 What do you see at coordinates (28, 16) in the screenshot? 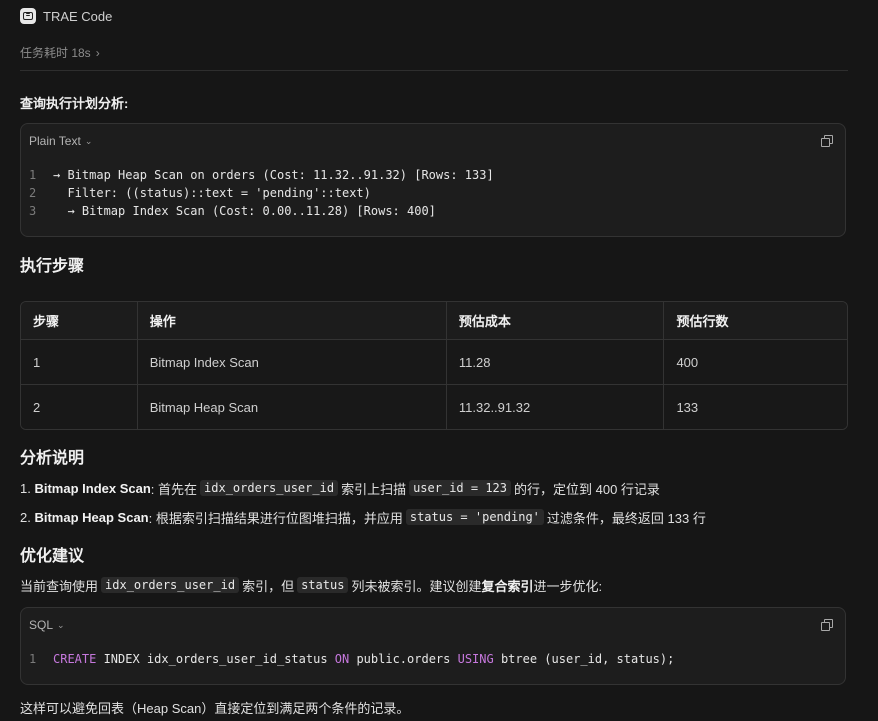
I see `trae-logo-icon` at bounding box center [28, 16].